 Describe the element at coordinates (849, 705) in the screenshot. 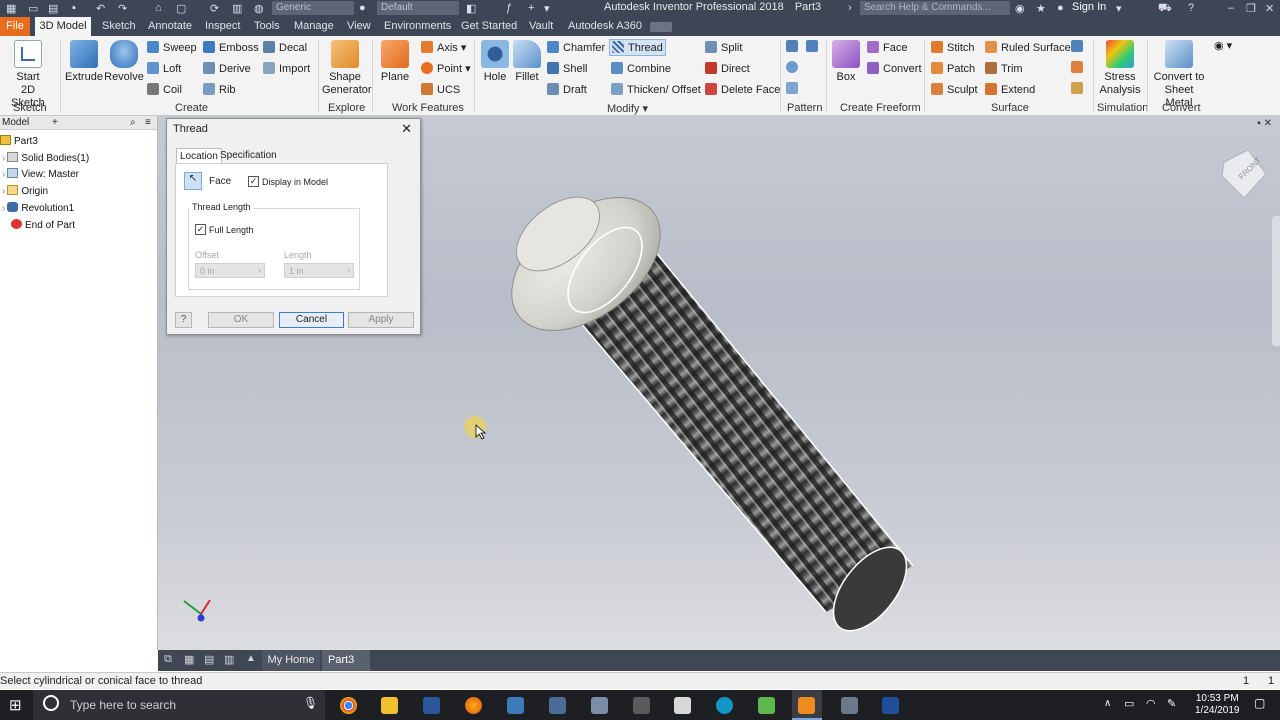

I see `app-folder-icon` at that location.